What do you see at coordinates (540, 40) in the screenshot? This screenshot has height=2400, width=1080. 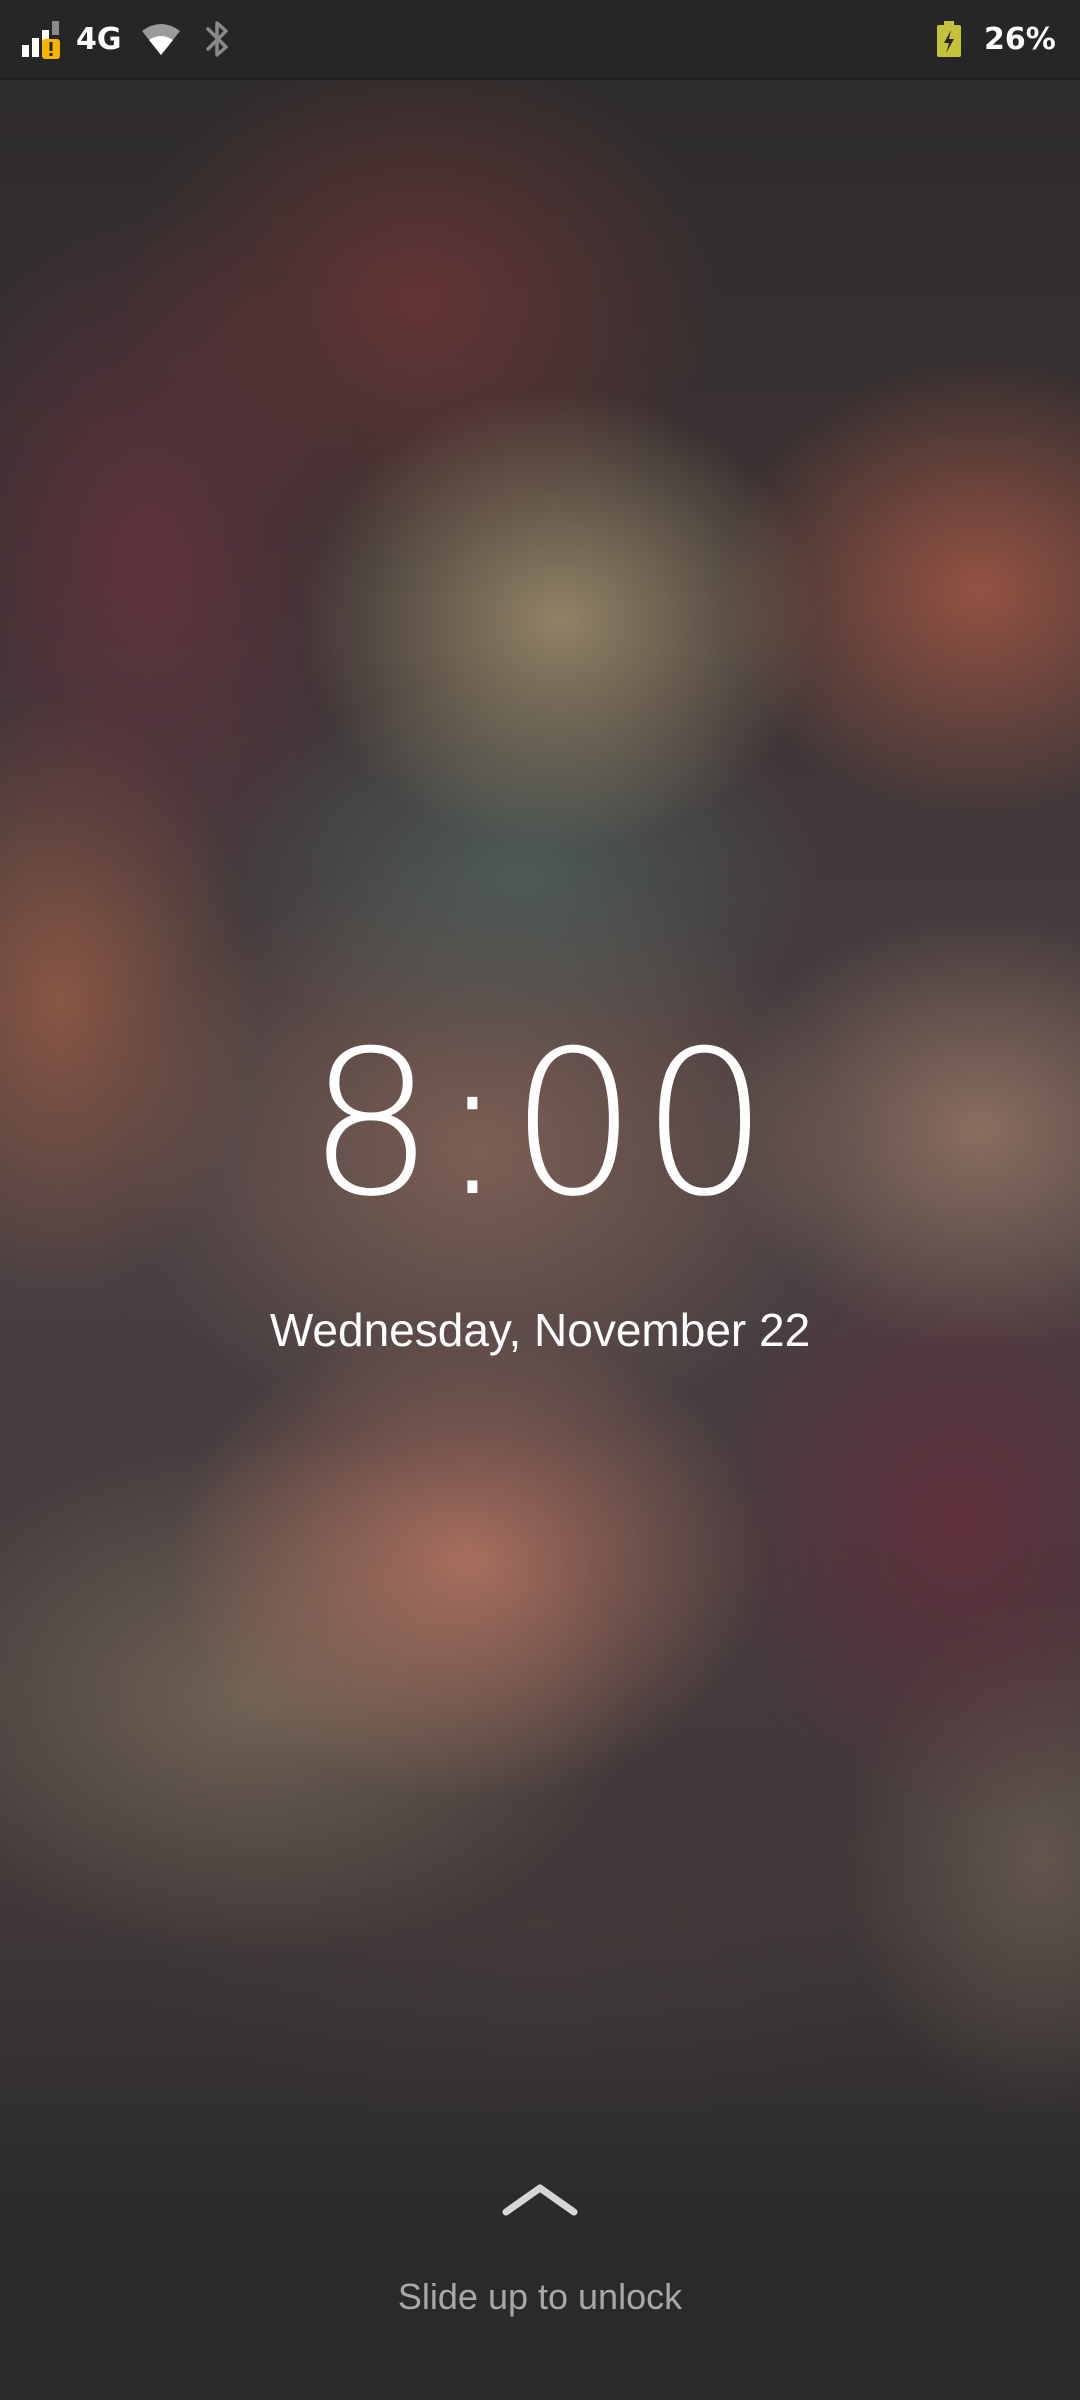 I see `status-bar: 4G 26%` at bounding box center [540, 40].